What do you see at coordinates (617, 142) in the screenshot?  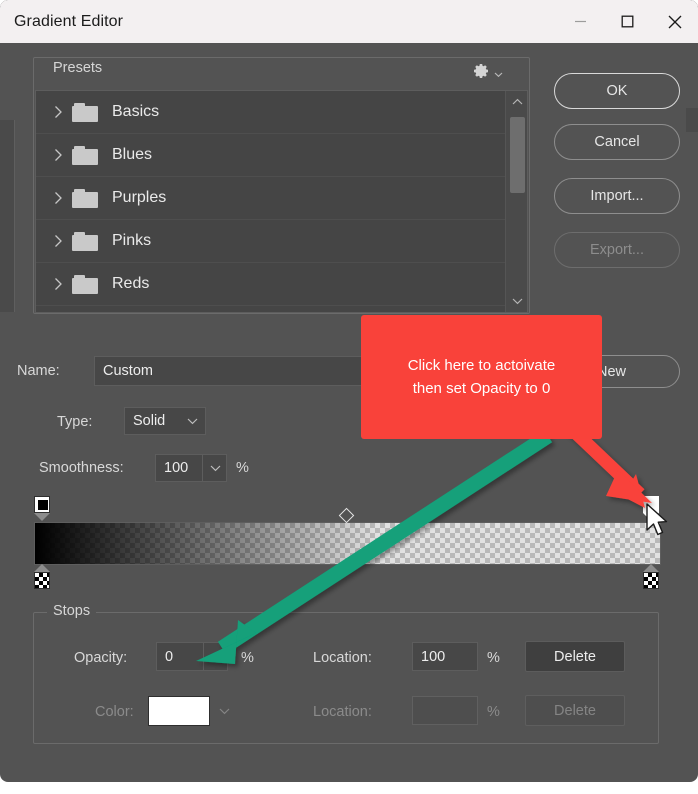 I see `cancel-button: Cancel` at bounding box center [617, 142].